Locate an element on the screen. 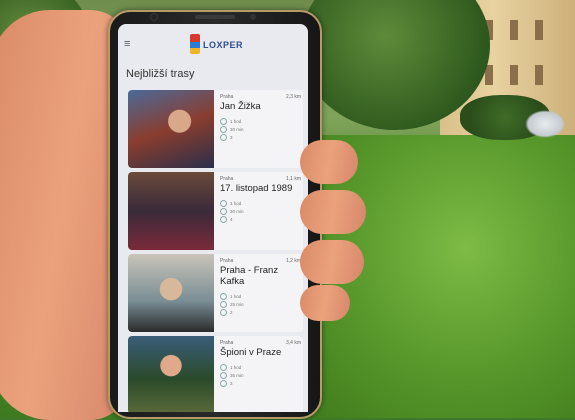 Image resolution: width=575 pixels, height=420 pixels. route-stops: 4 is located at coordinates (231, 219).